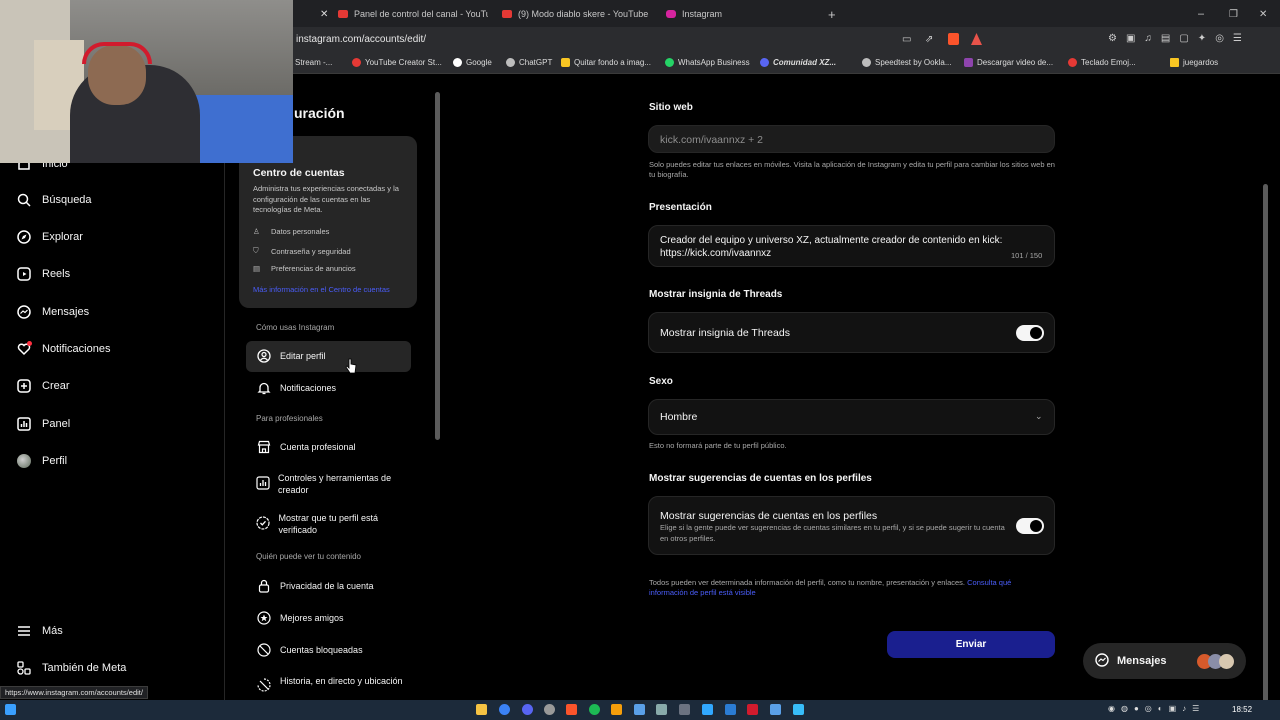 This screenshot has height=720, width=1280. What do you see at coordinates (43, 386) in the screenshot?
I see `nav-create: Crear` at bounding box center [43, 386].